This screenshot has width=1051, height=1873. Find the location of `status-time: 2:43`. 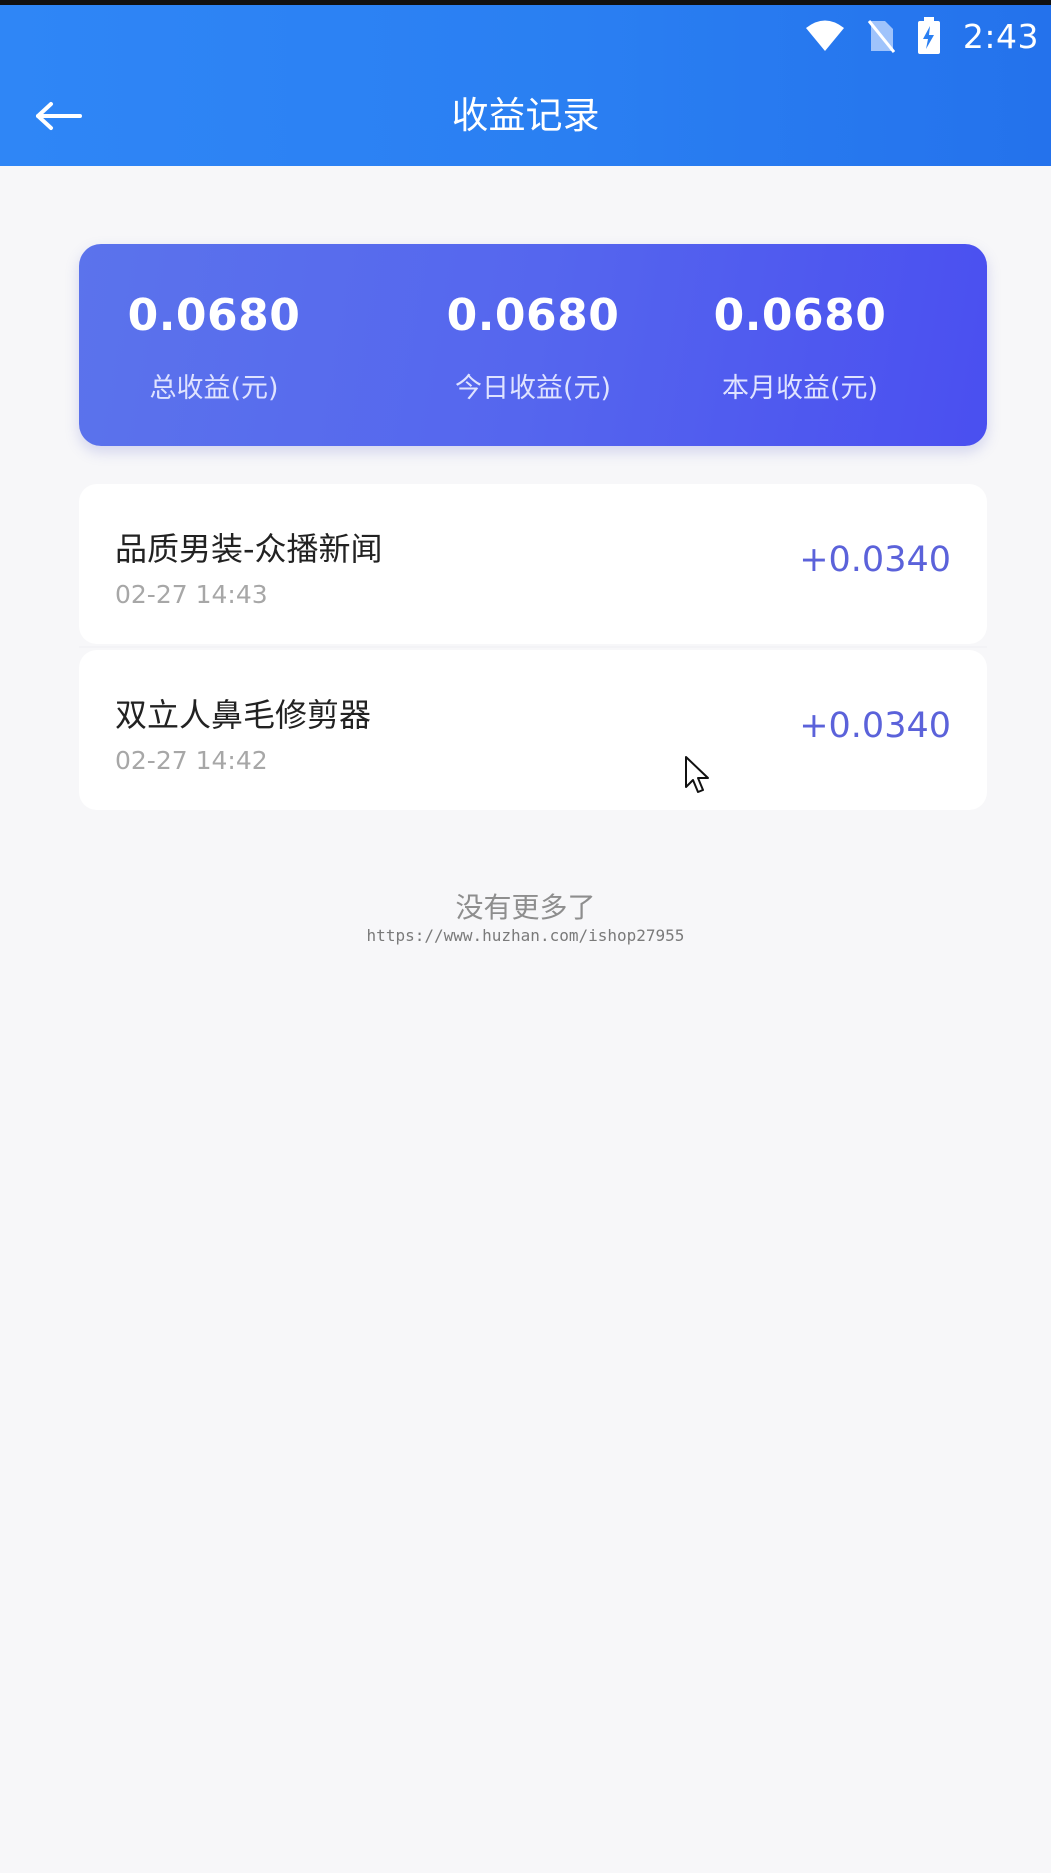

status-time: 2:43 is located at coordinates (1000, 36).